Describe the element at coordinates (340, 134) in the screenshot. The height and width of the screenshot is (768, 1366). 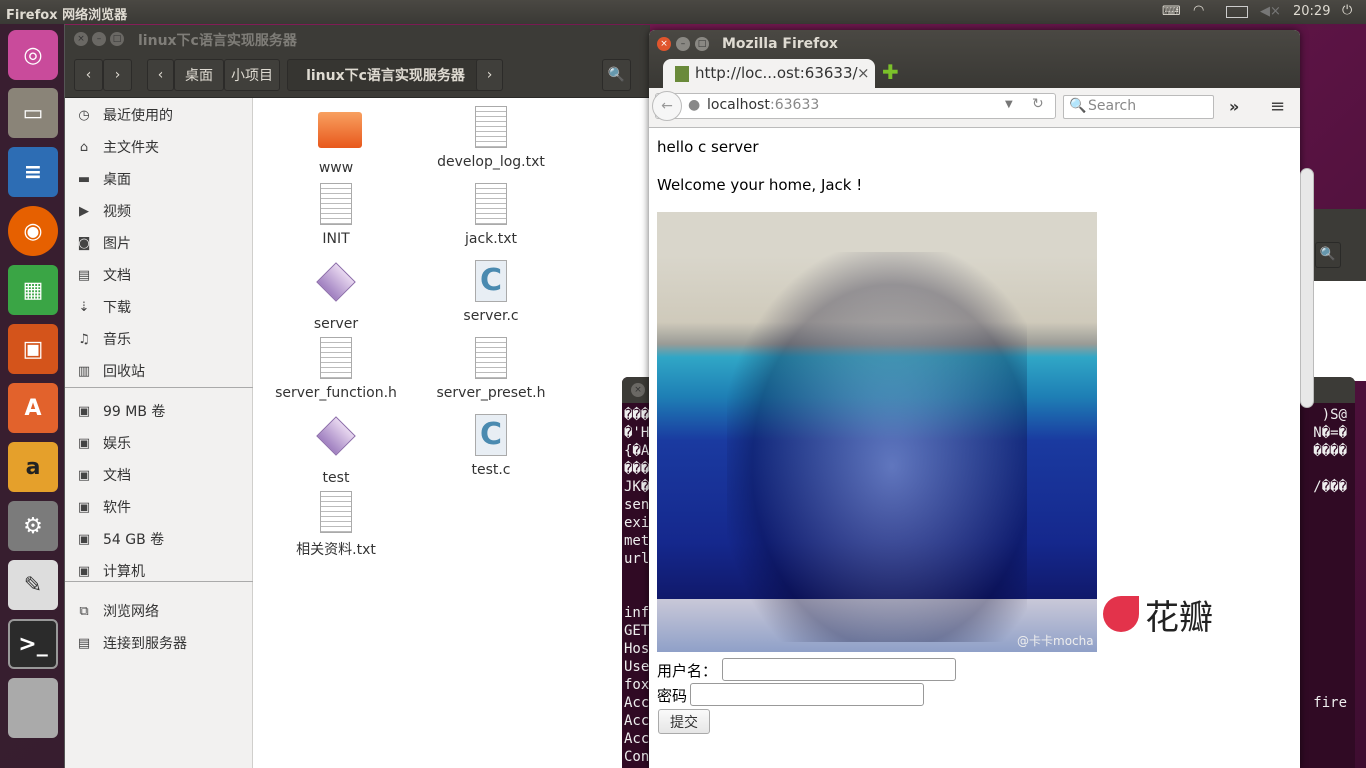
I see `folder-icon` at that location.